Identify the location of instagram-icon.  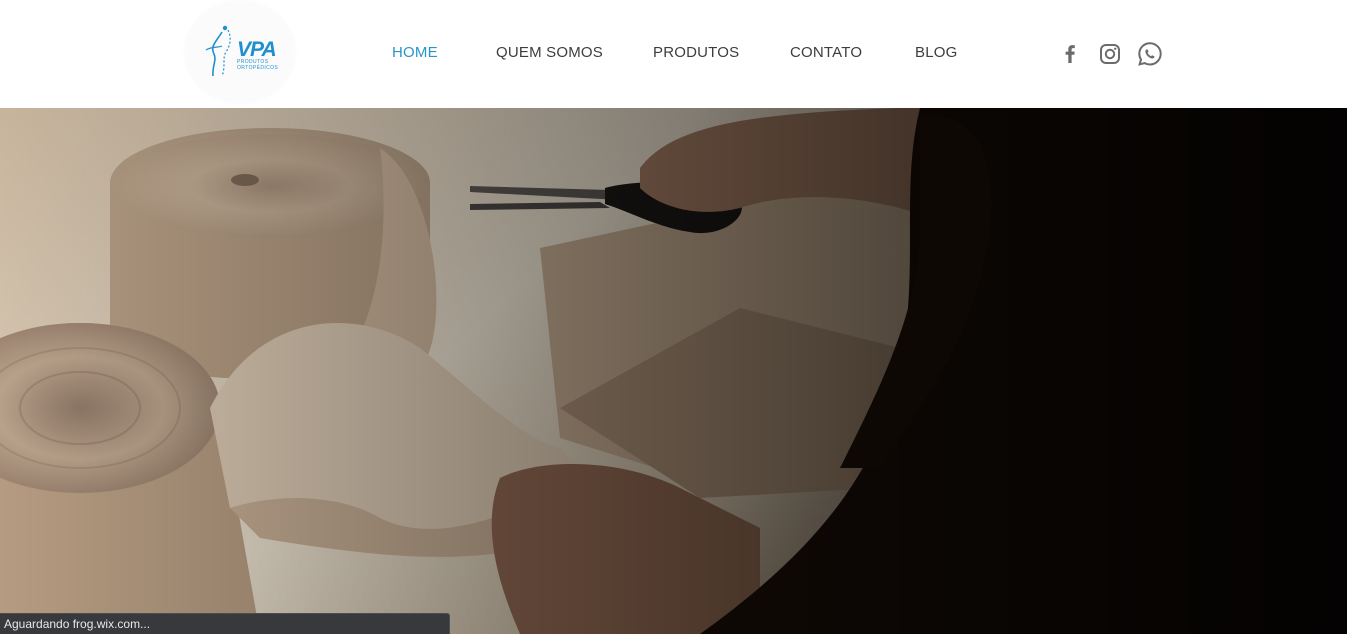
(1110, 54).